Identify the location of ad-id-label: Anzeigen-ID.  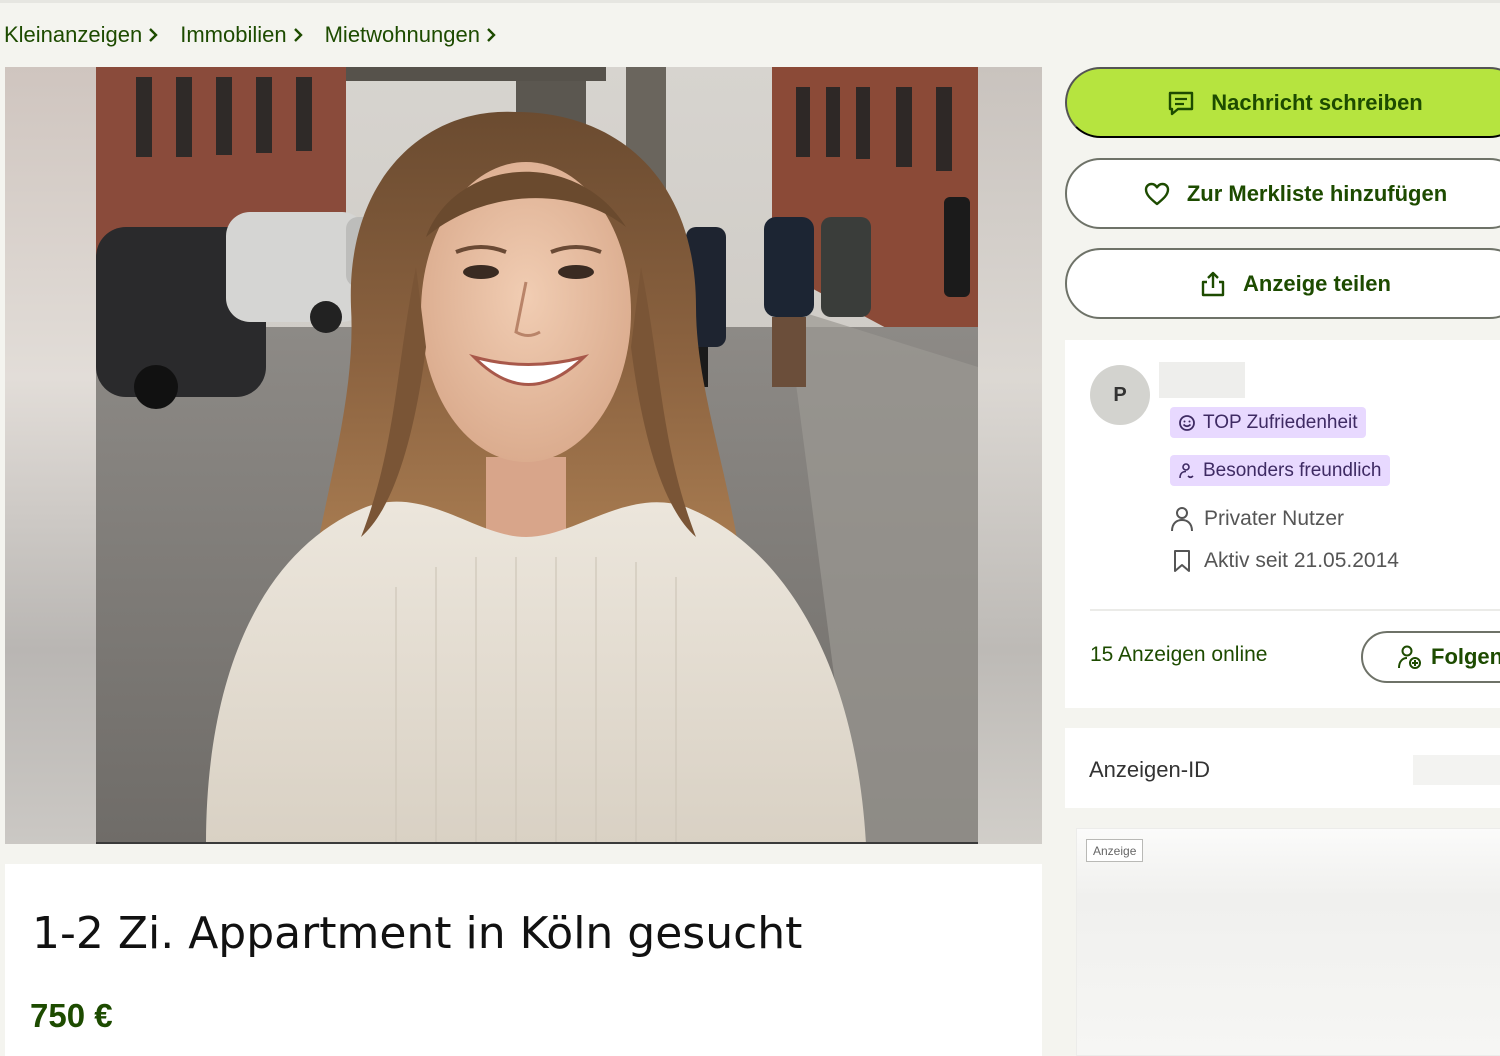
(1150, 769).